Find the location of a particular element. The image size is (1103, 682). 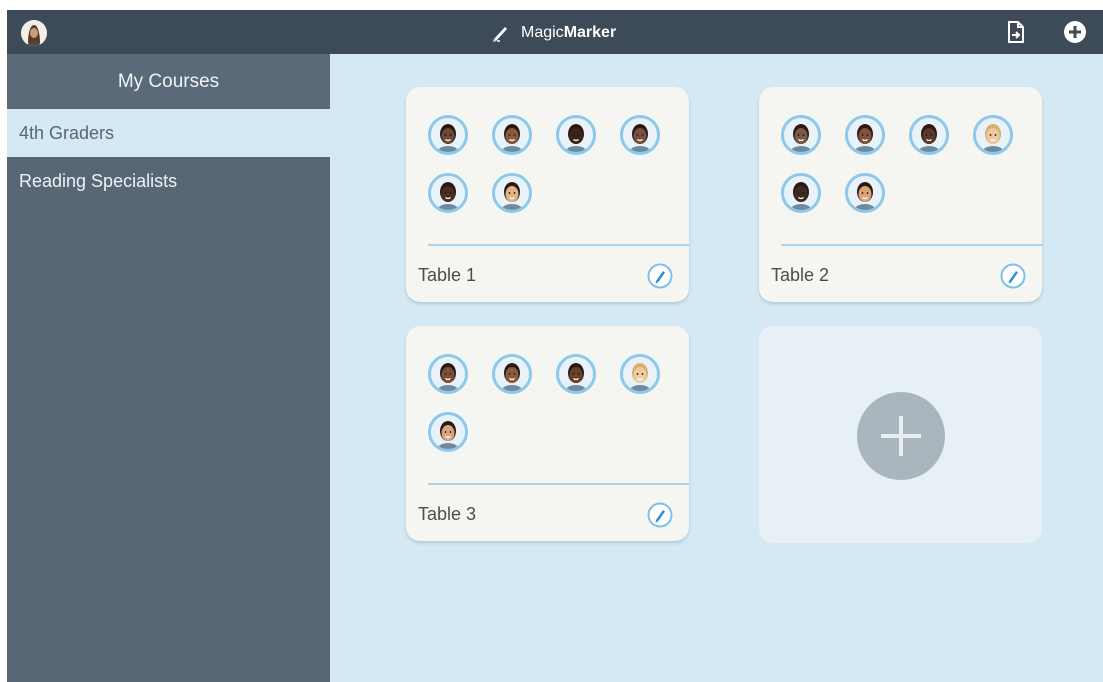

sidebar-item-reading-specialists: Reading Specialists is located at coordinates (168, 181).